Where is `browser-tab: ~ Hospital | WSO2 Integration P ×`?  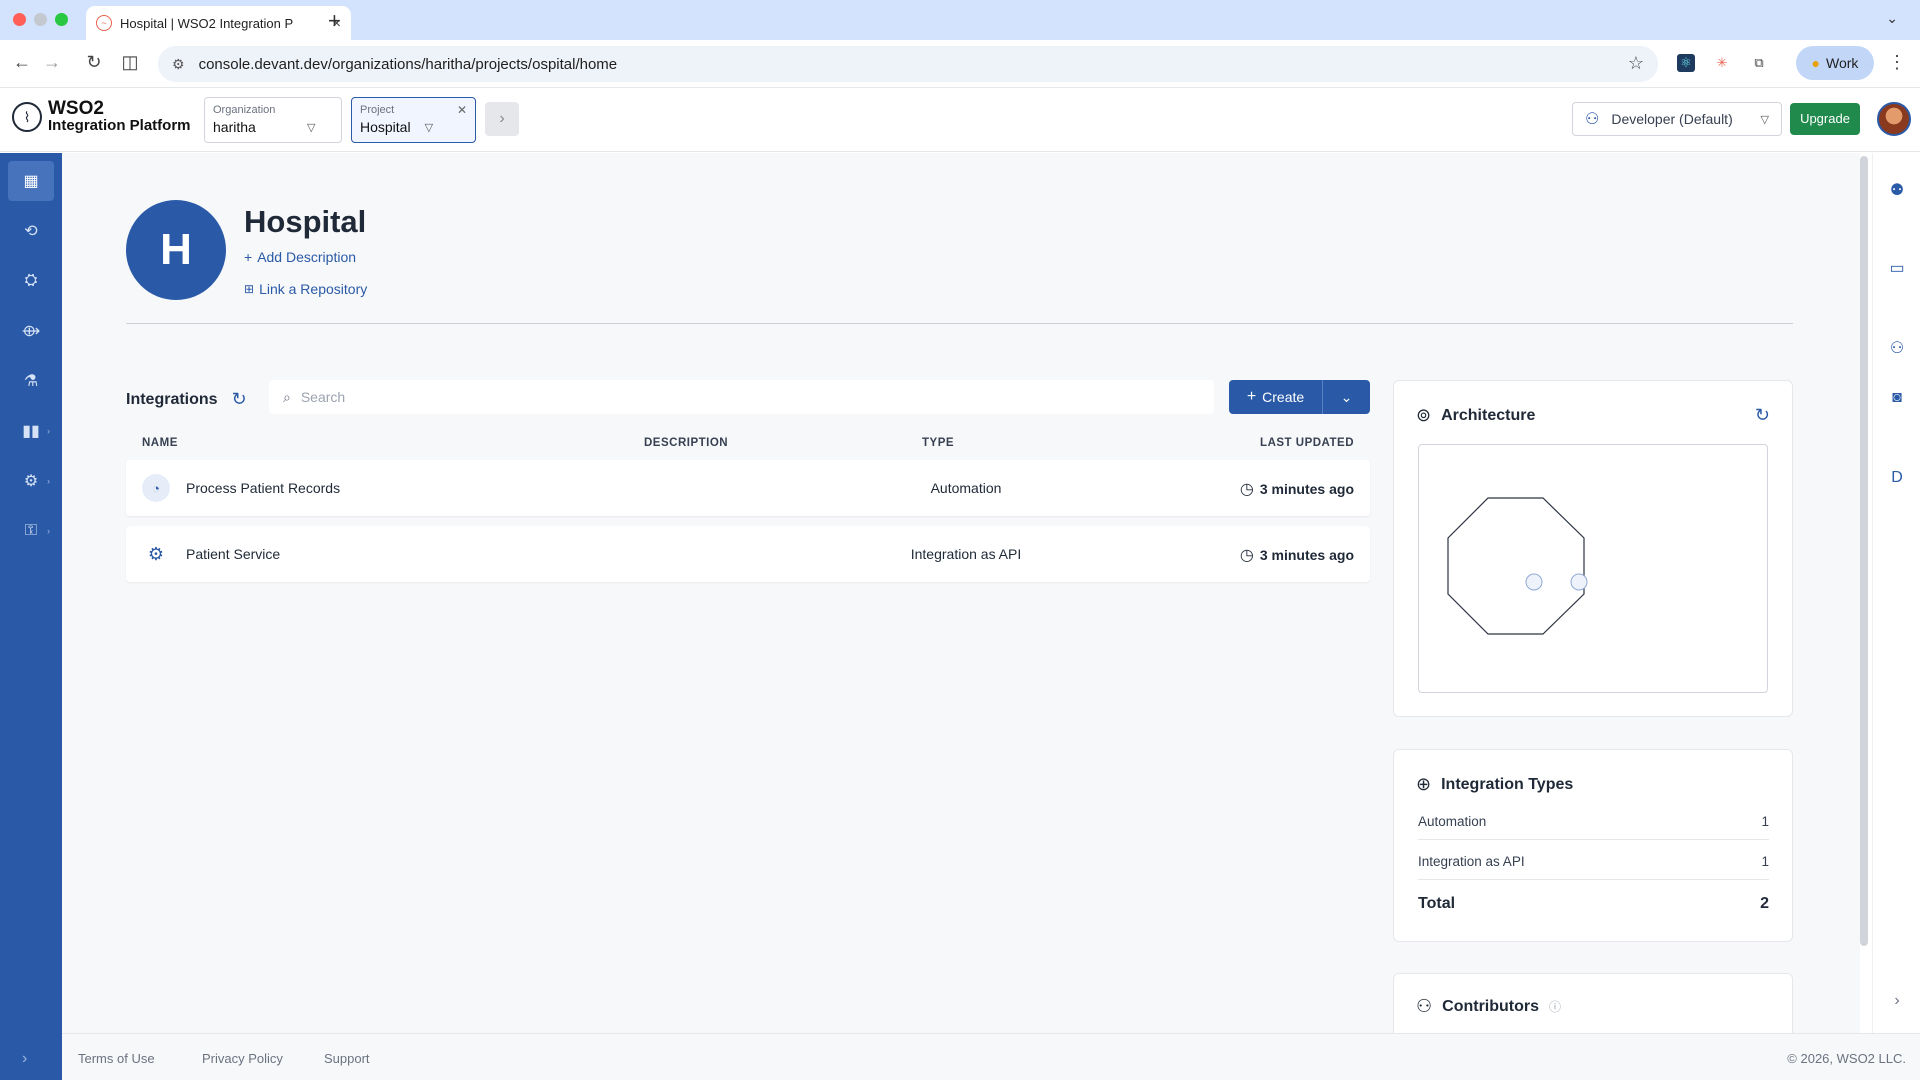
browser-tab: ~ Hospital | WSO2 Integration P × is located at coordinates (218, 23).